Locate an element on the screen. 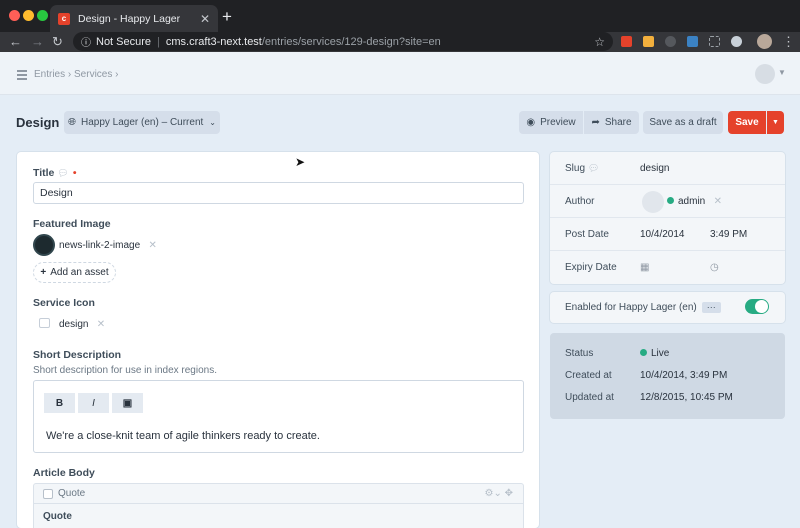 The width and height of the screenshot is (800, 528). chevron-down-icon: ▼ is located at coordinates (782, 72).